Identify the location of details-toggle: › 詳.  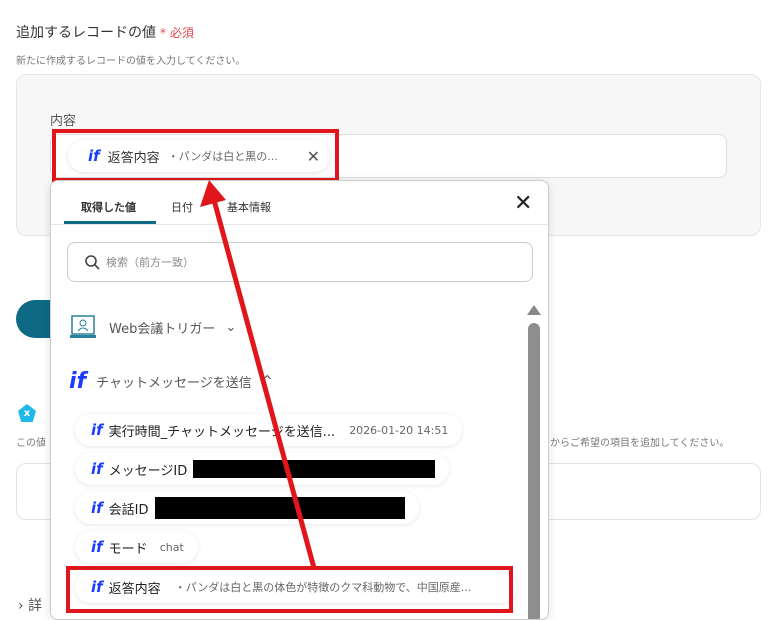
(30, 605).